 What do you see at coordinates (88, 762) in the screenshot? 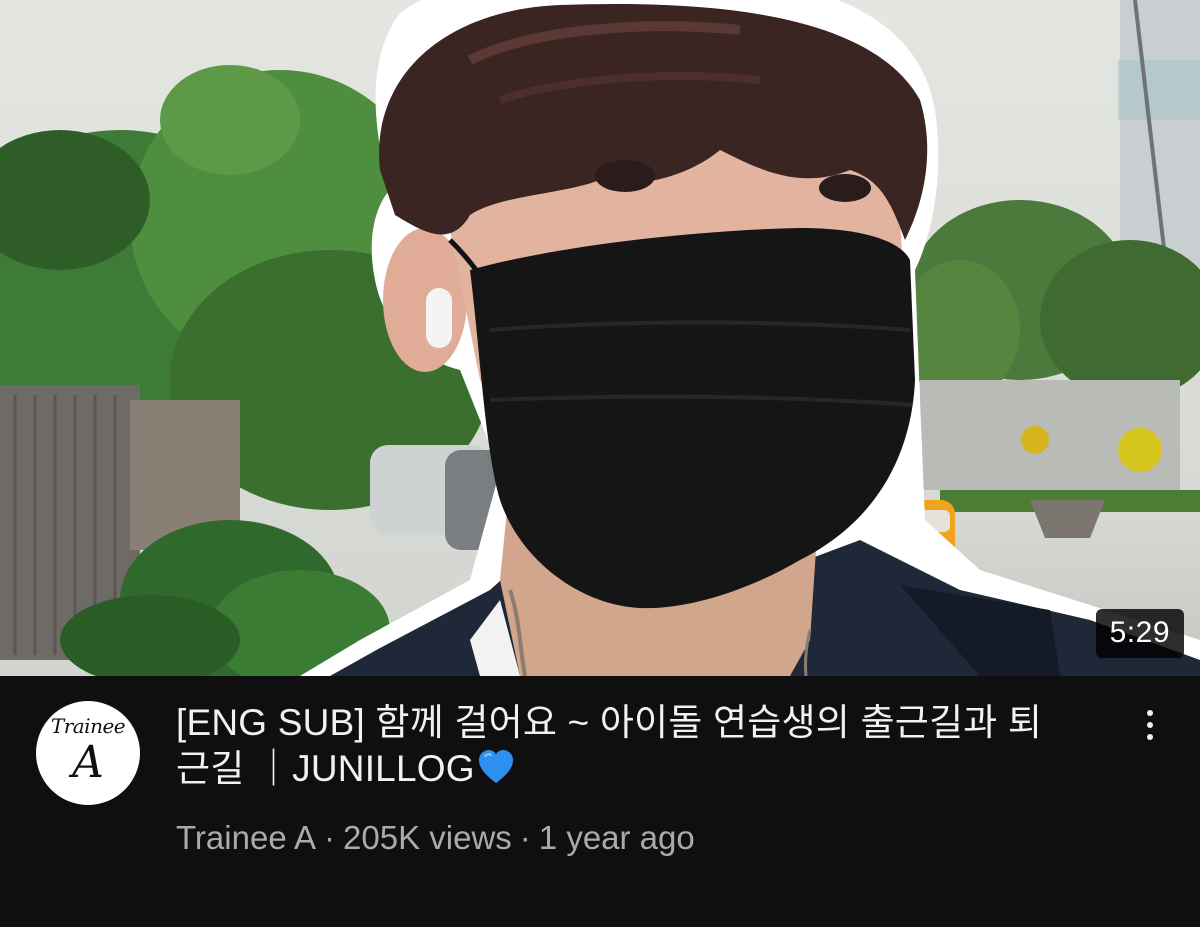
I see `avatar-channel-letter: A` at bounding box center [88, 762].